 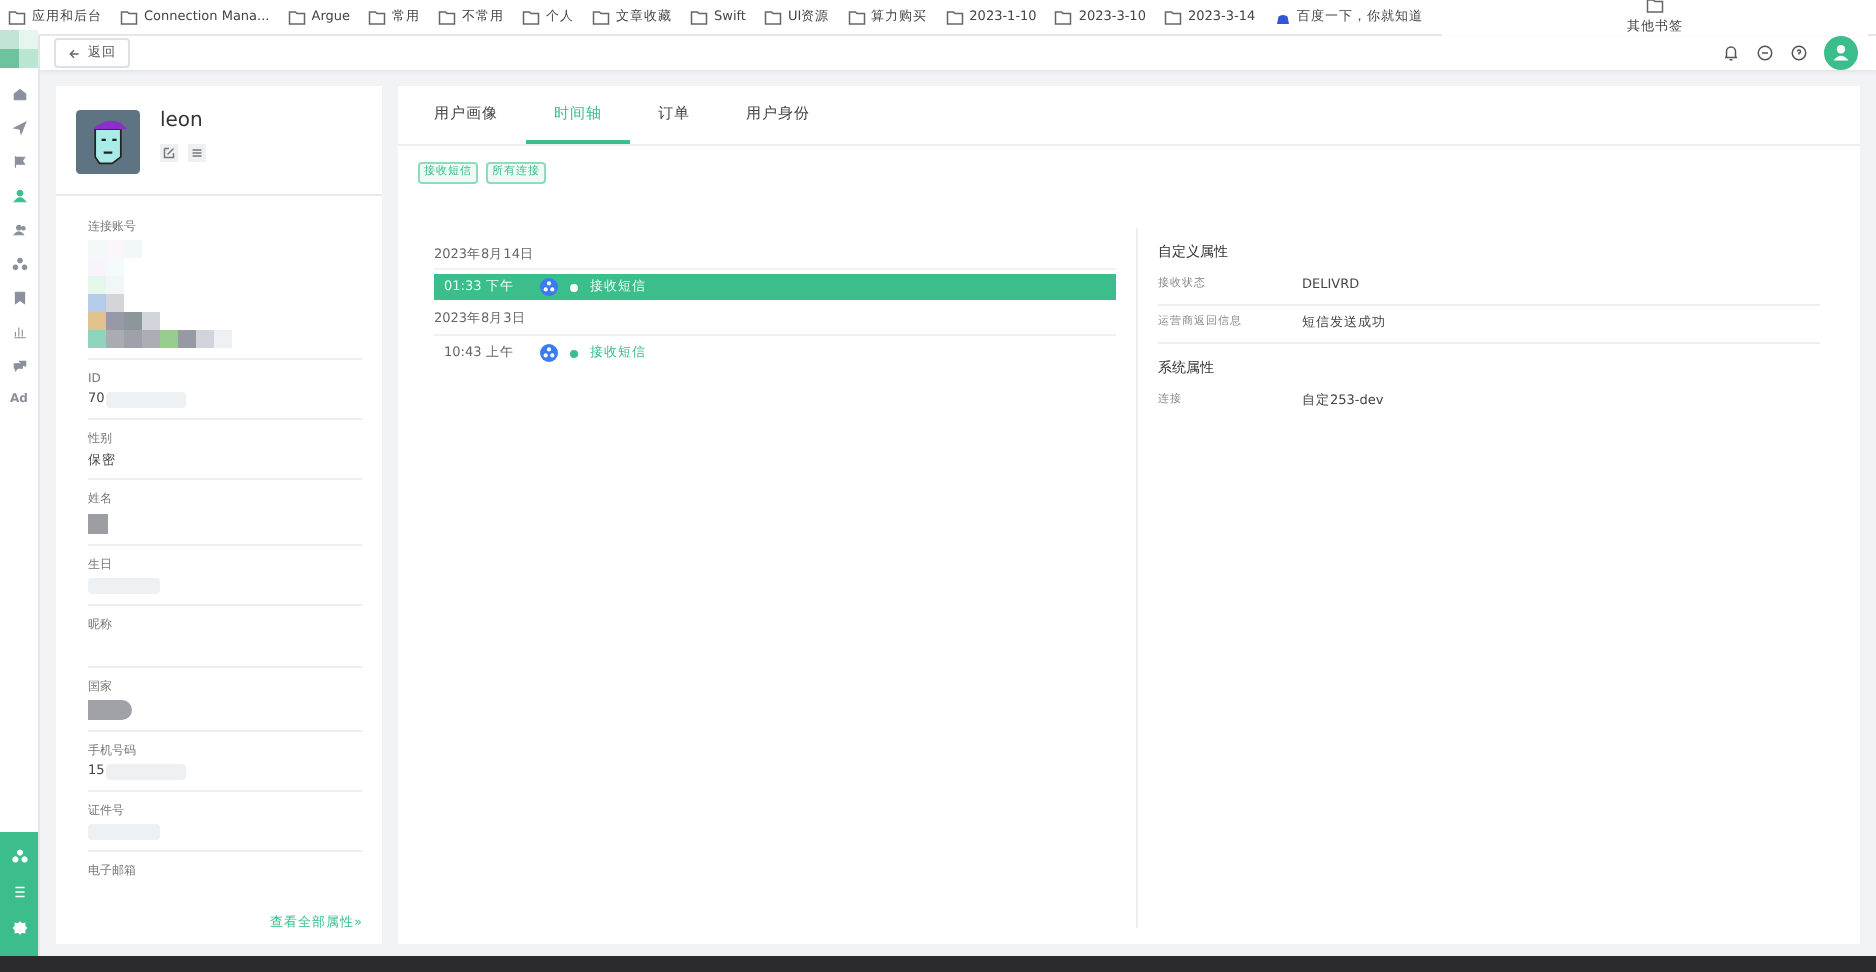 I want to click on logo-icon, so click(x=19, y=49).